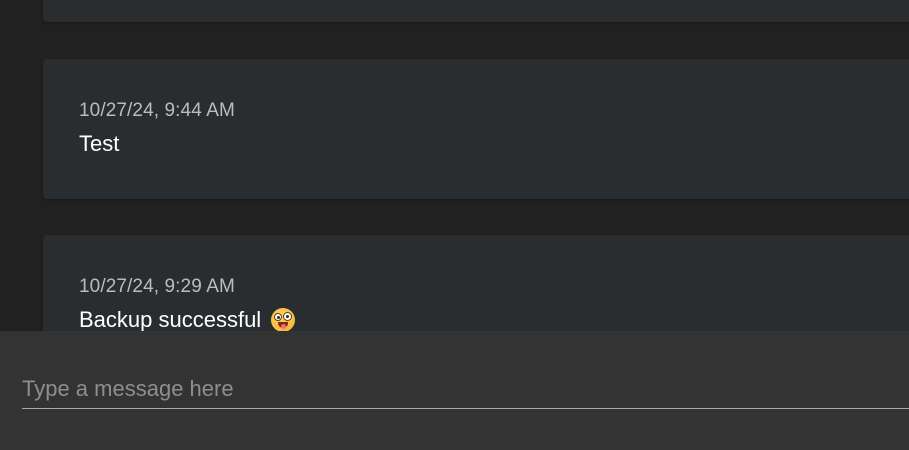  What do you see at coordinates (476, 11) in the screenshot?
I see `message-card-partial` at bounding box center [476, 11].